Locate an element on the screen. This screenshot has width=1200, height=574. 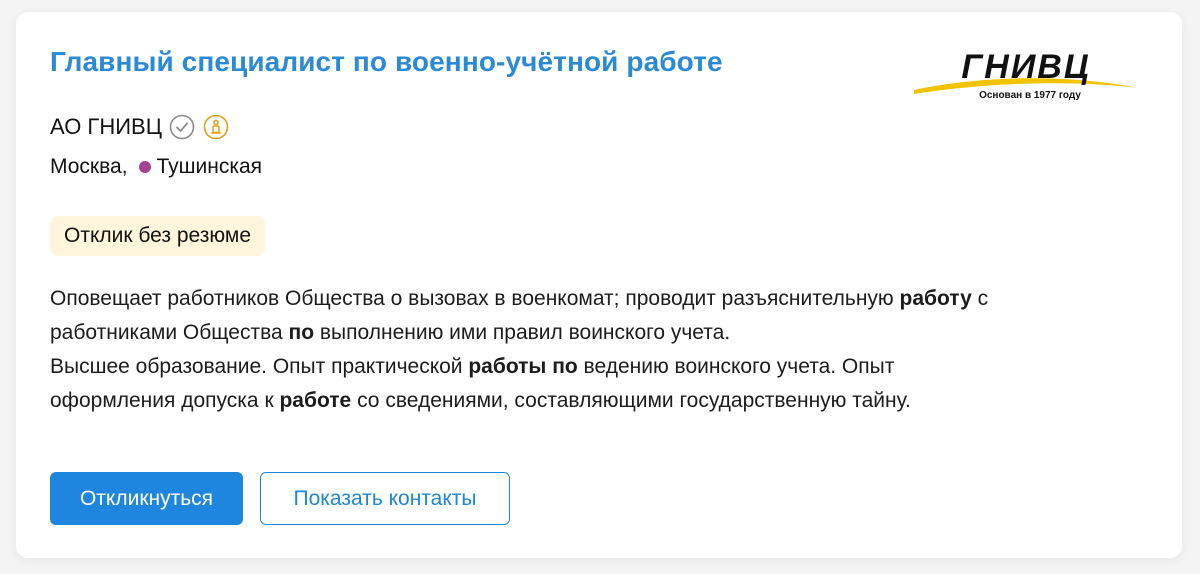
description-text: выполнению ими правил воинского учета. is located at coordinates (522, 332).